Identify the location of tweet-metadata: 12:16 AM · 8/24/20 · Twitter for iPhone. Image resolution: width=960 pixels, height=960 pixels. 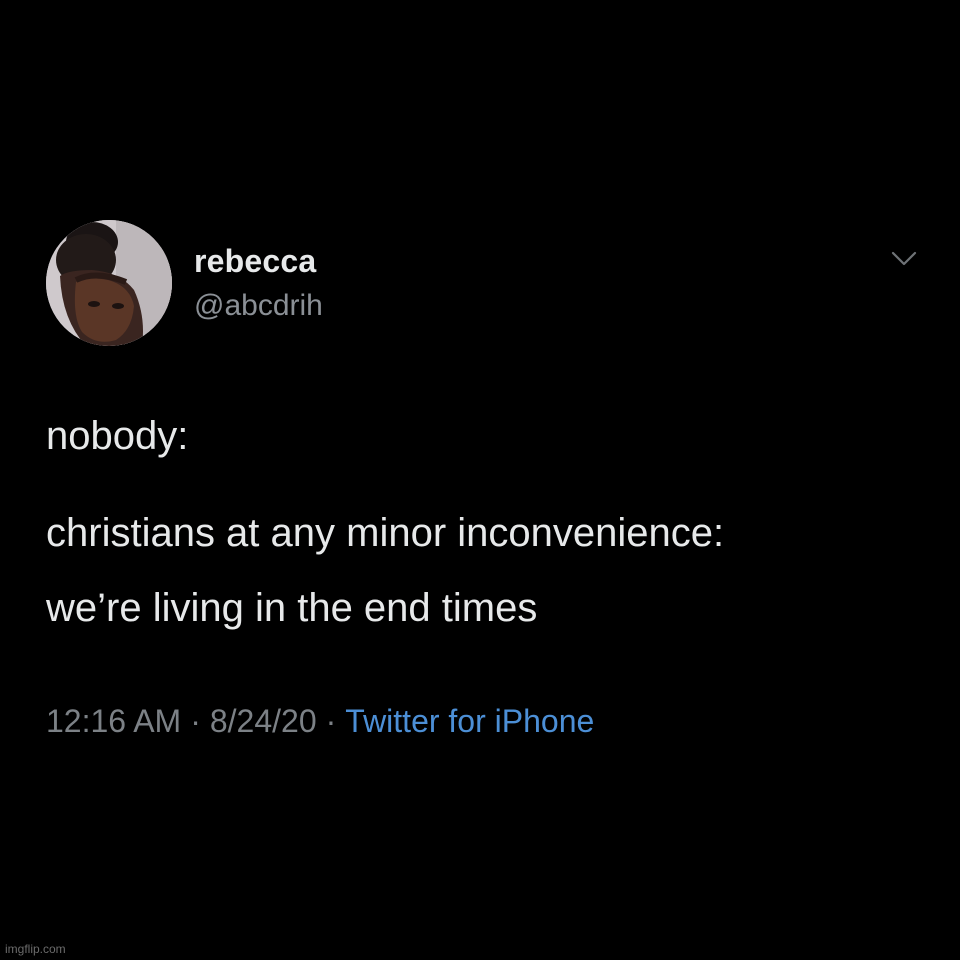
(320, 721).